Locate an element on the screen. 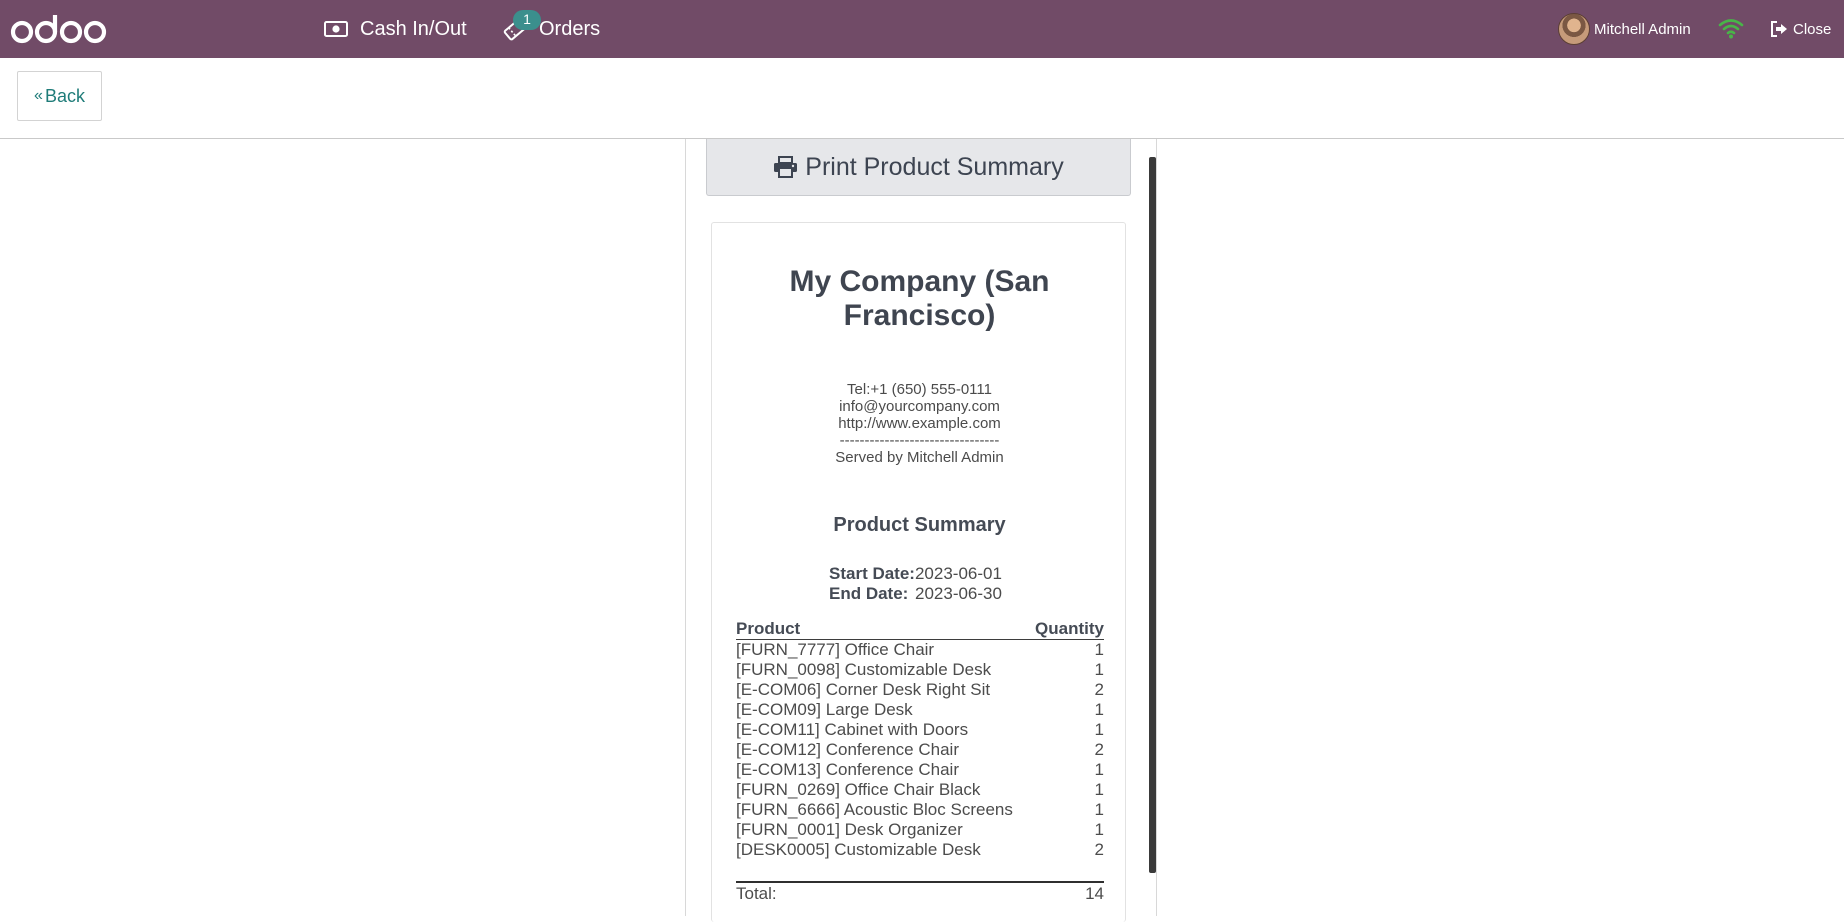 The image size is (1844, 922). company-name-line-1: My Company (San is located at coordinates (919, 281).